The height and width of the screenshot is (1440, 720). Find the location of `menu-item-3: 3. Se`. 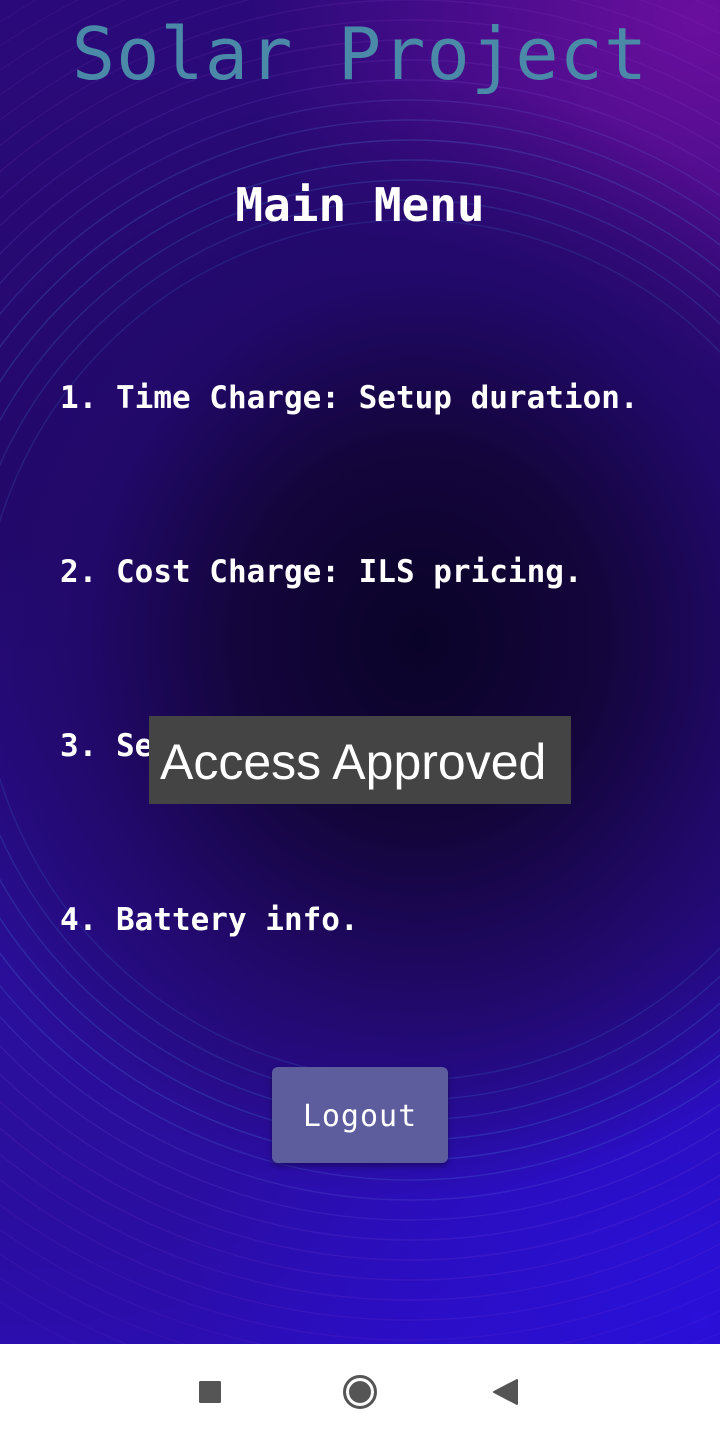

menu-item-3: 3. Se is located at coordinates (106, 746).